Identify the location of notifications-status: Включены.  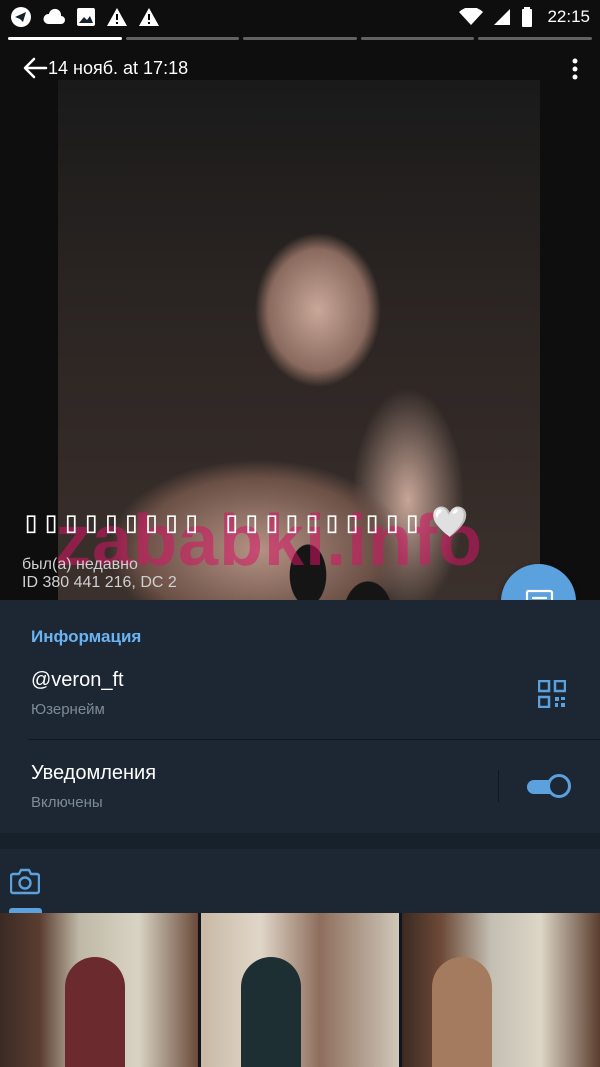
(67, 802).